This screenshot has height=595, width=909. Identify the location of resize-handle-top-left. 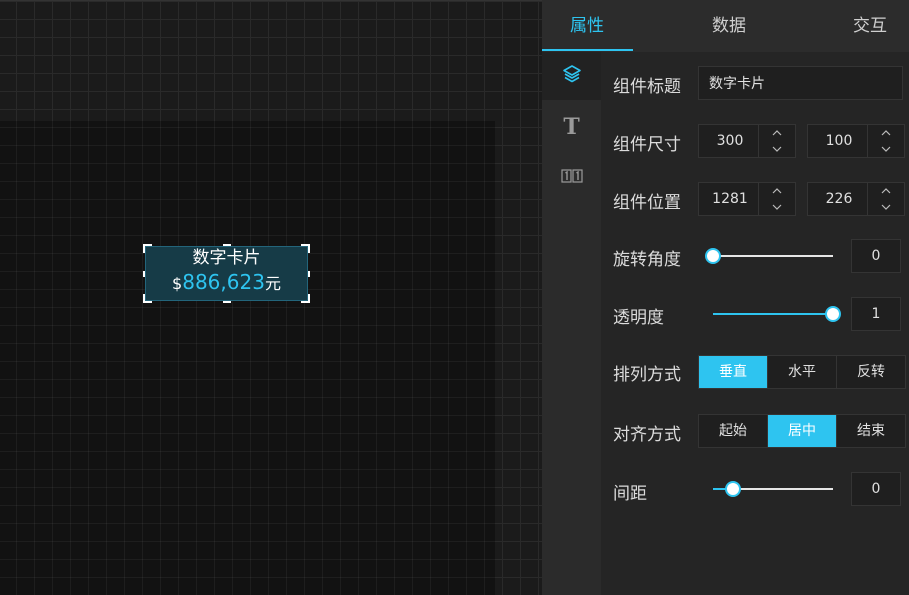
(147, 248).